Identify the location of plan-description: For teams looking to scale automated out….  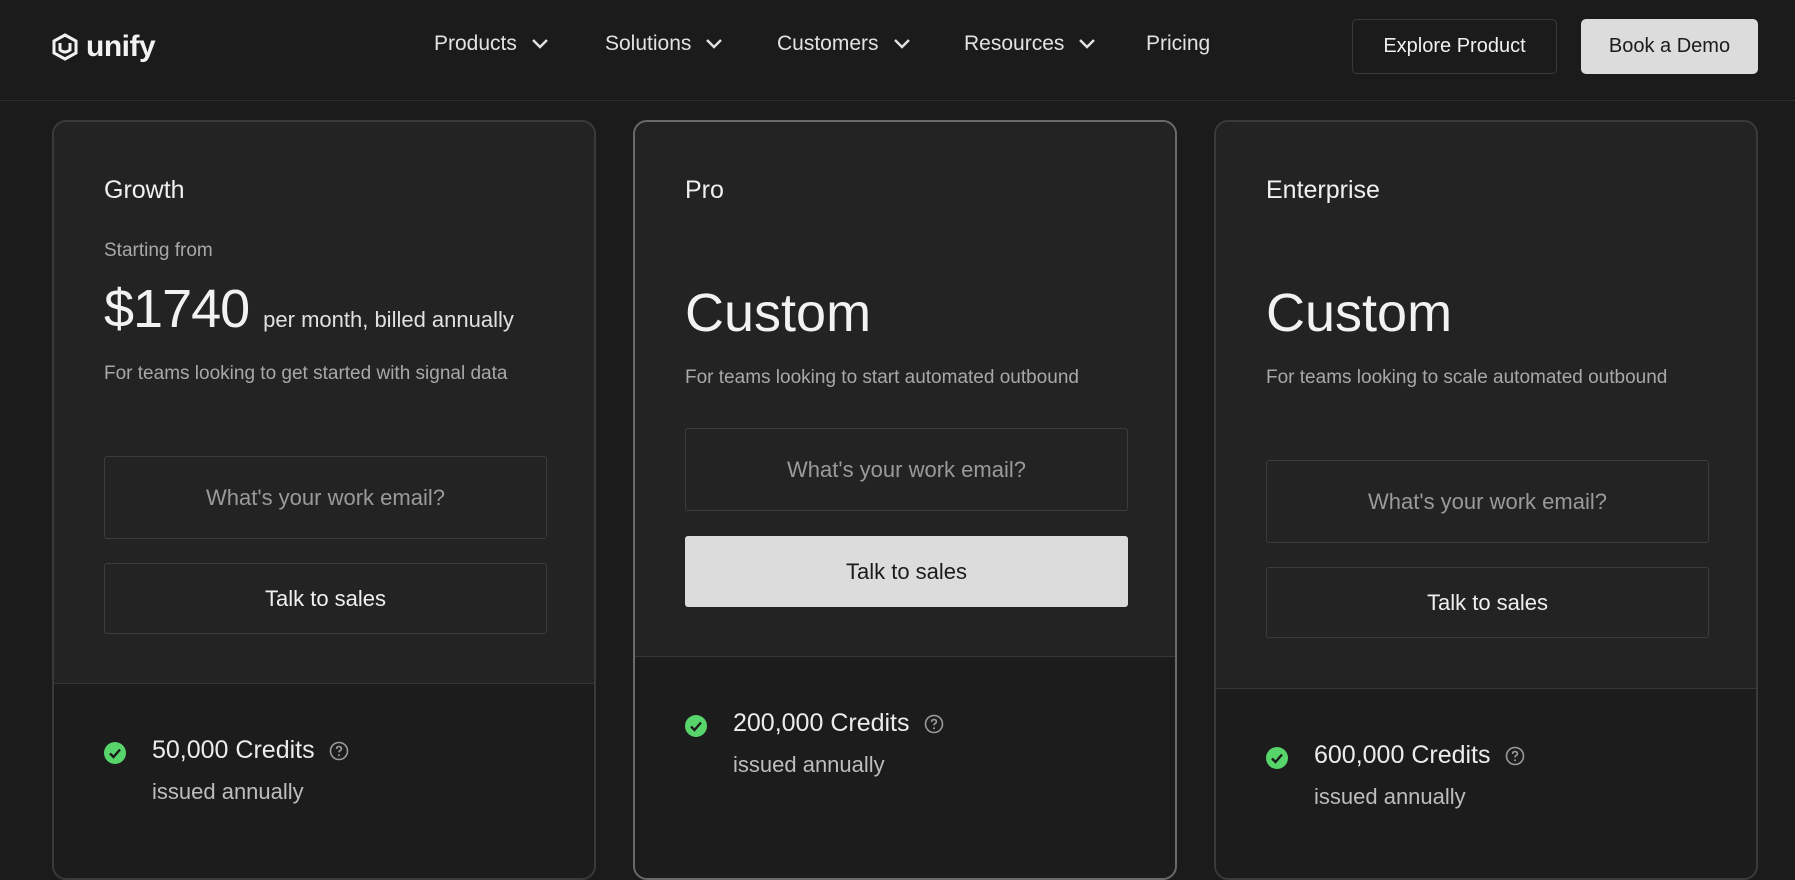
(1467, 377).